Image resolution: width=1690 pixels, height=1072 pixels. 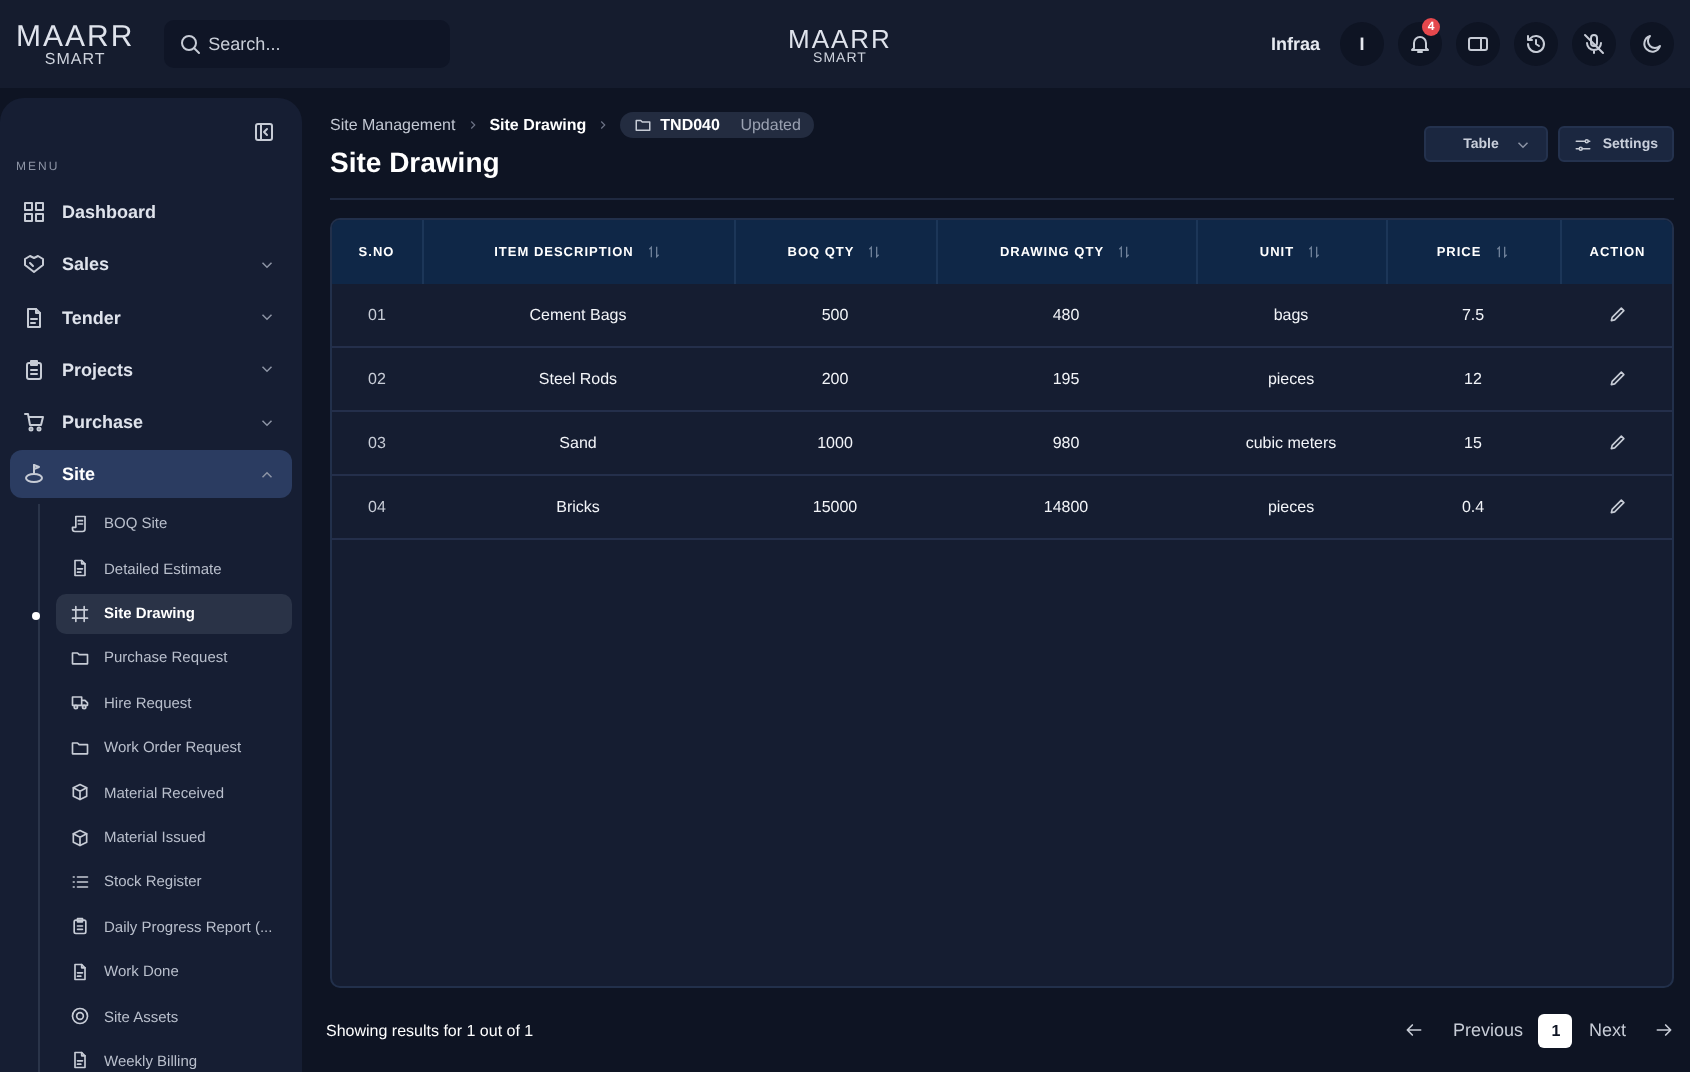 I want to click on arrow-right-icon, so click(x=1664, y=1030).